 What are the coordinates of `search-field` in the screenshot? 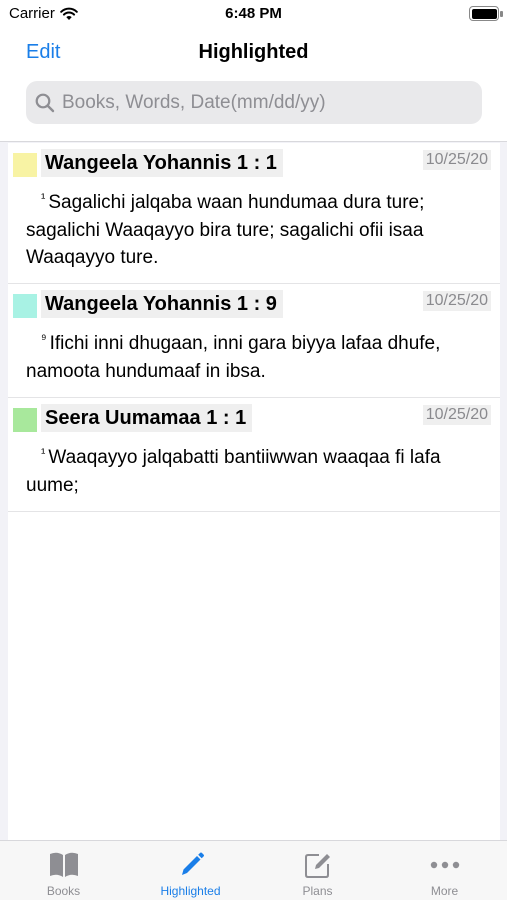 It's located at (254, 102).